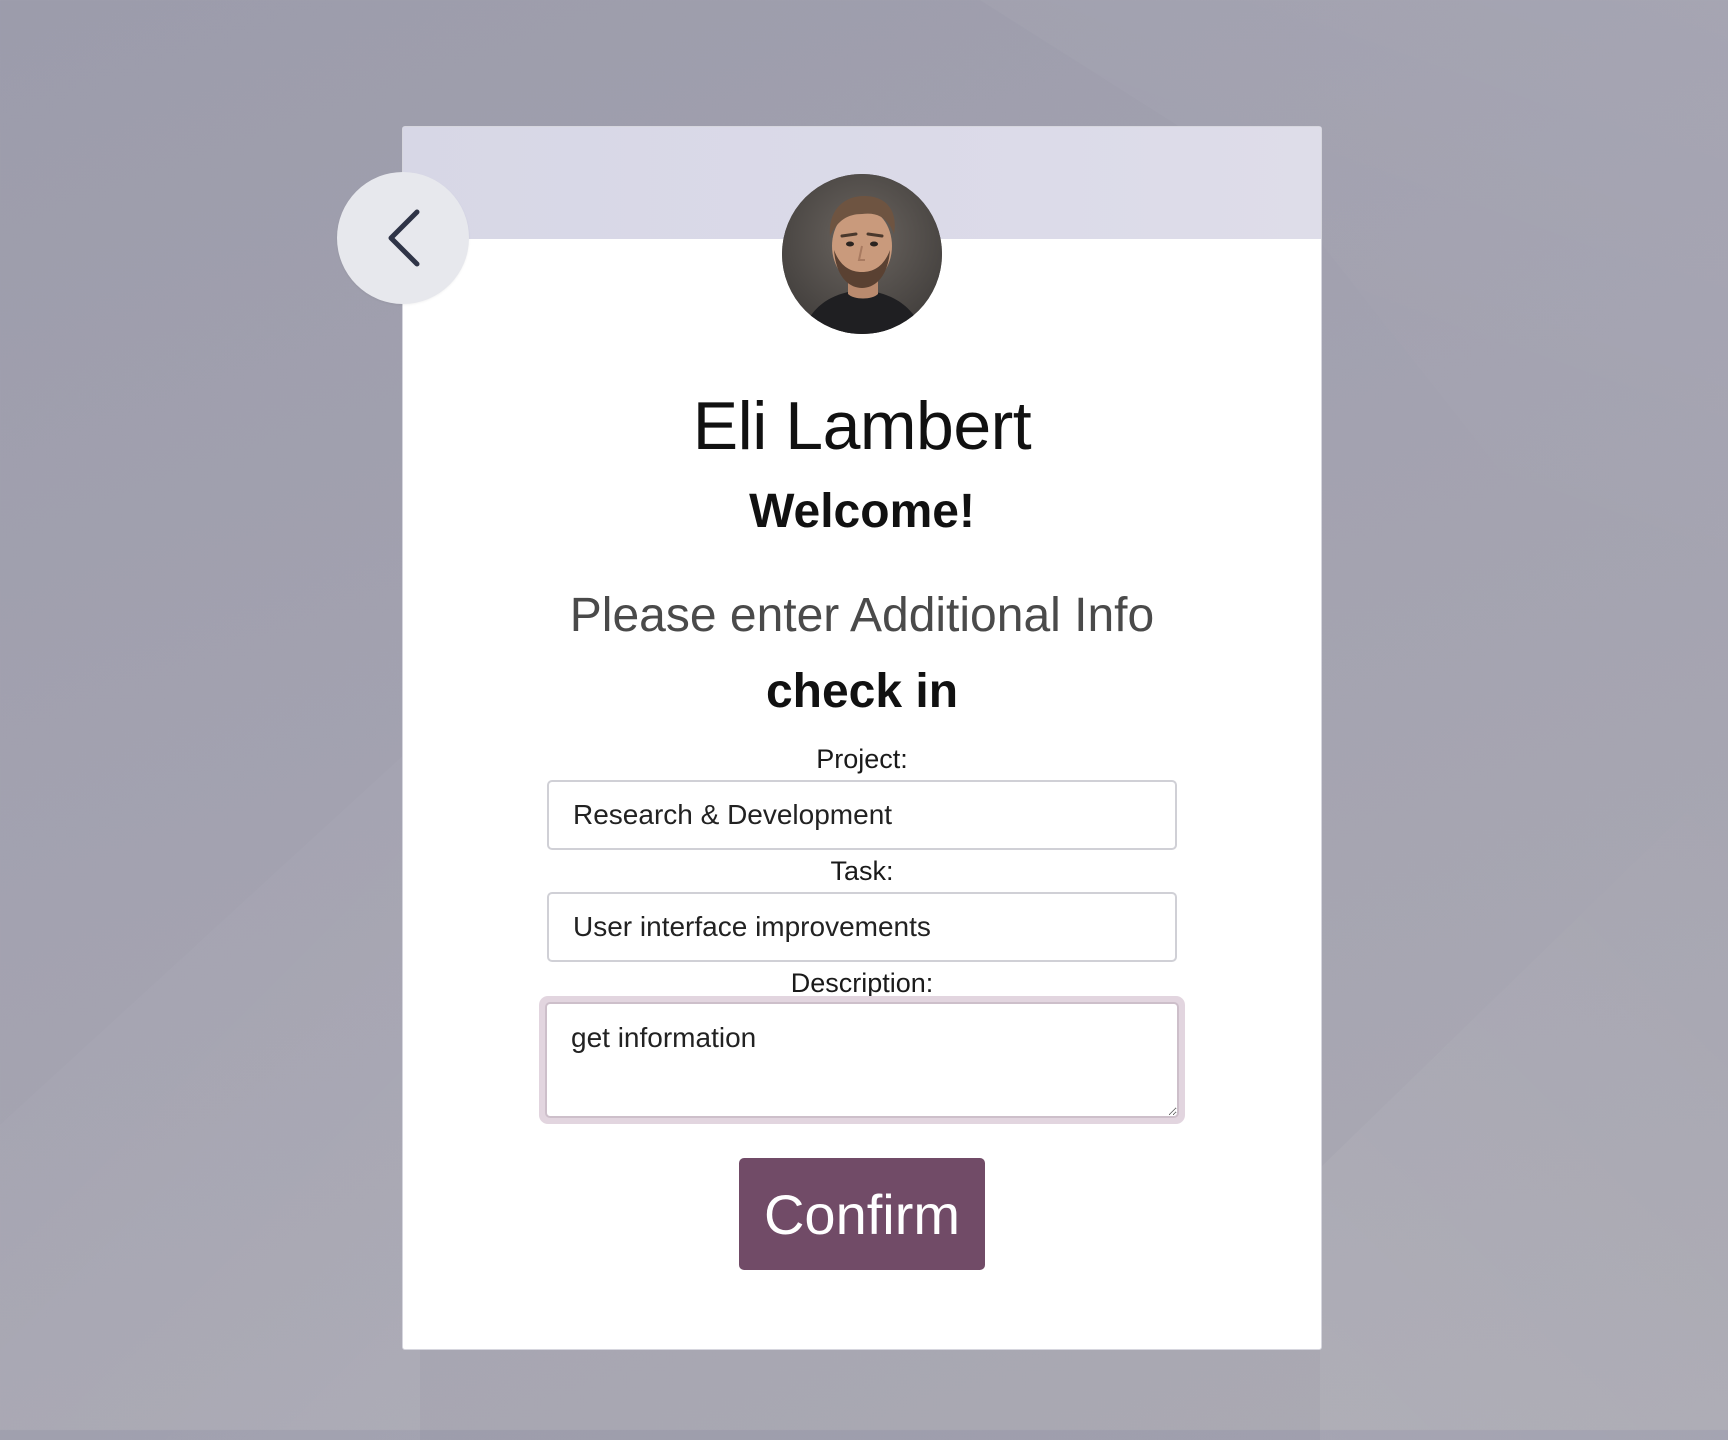 The image size is (1728, 1440). Describe the element at coordinates (210, 1090) in the screenshot. I see `background-facet-left` at that location.